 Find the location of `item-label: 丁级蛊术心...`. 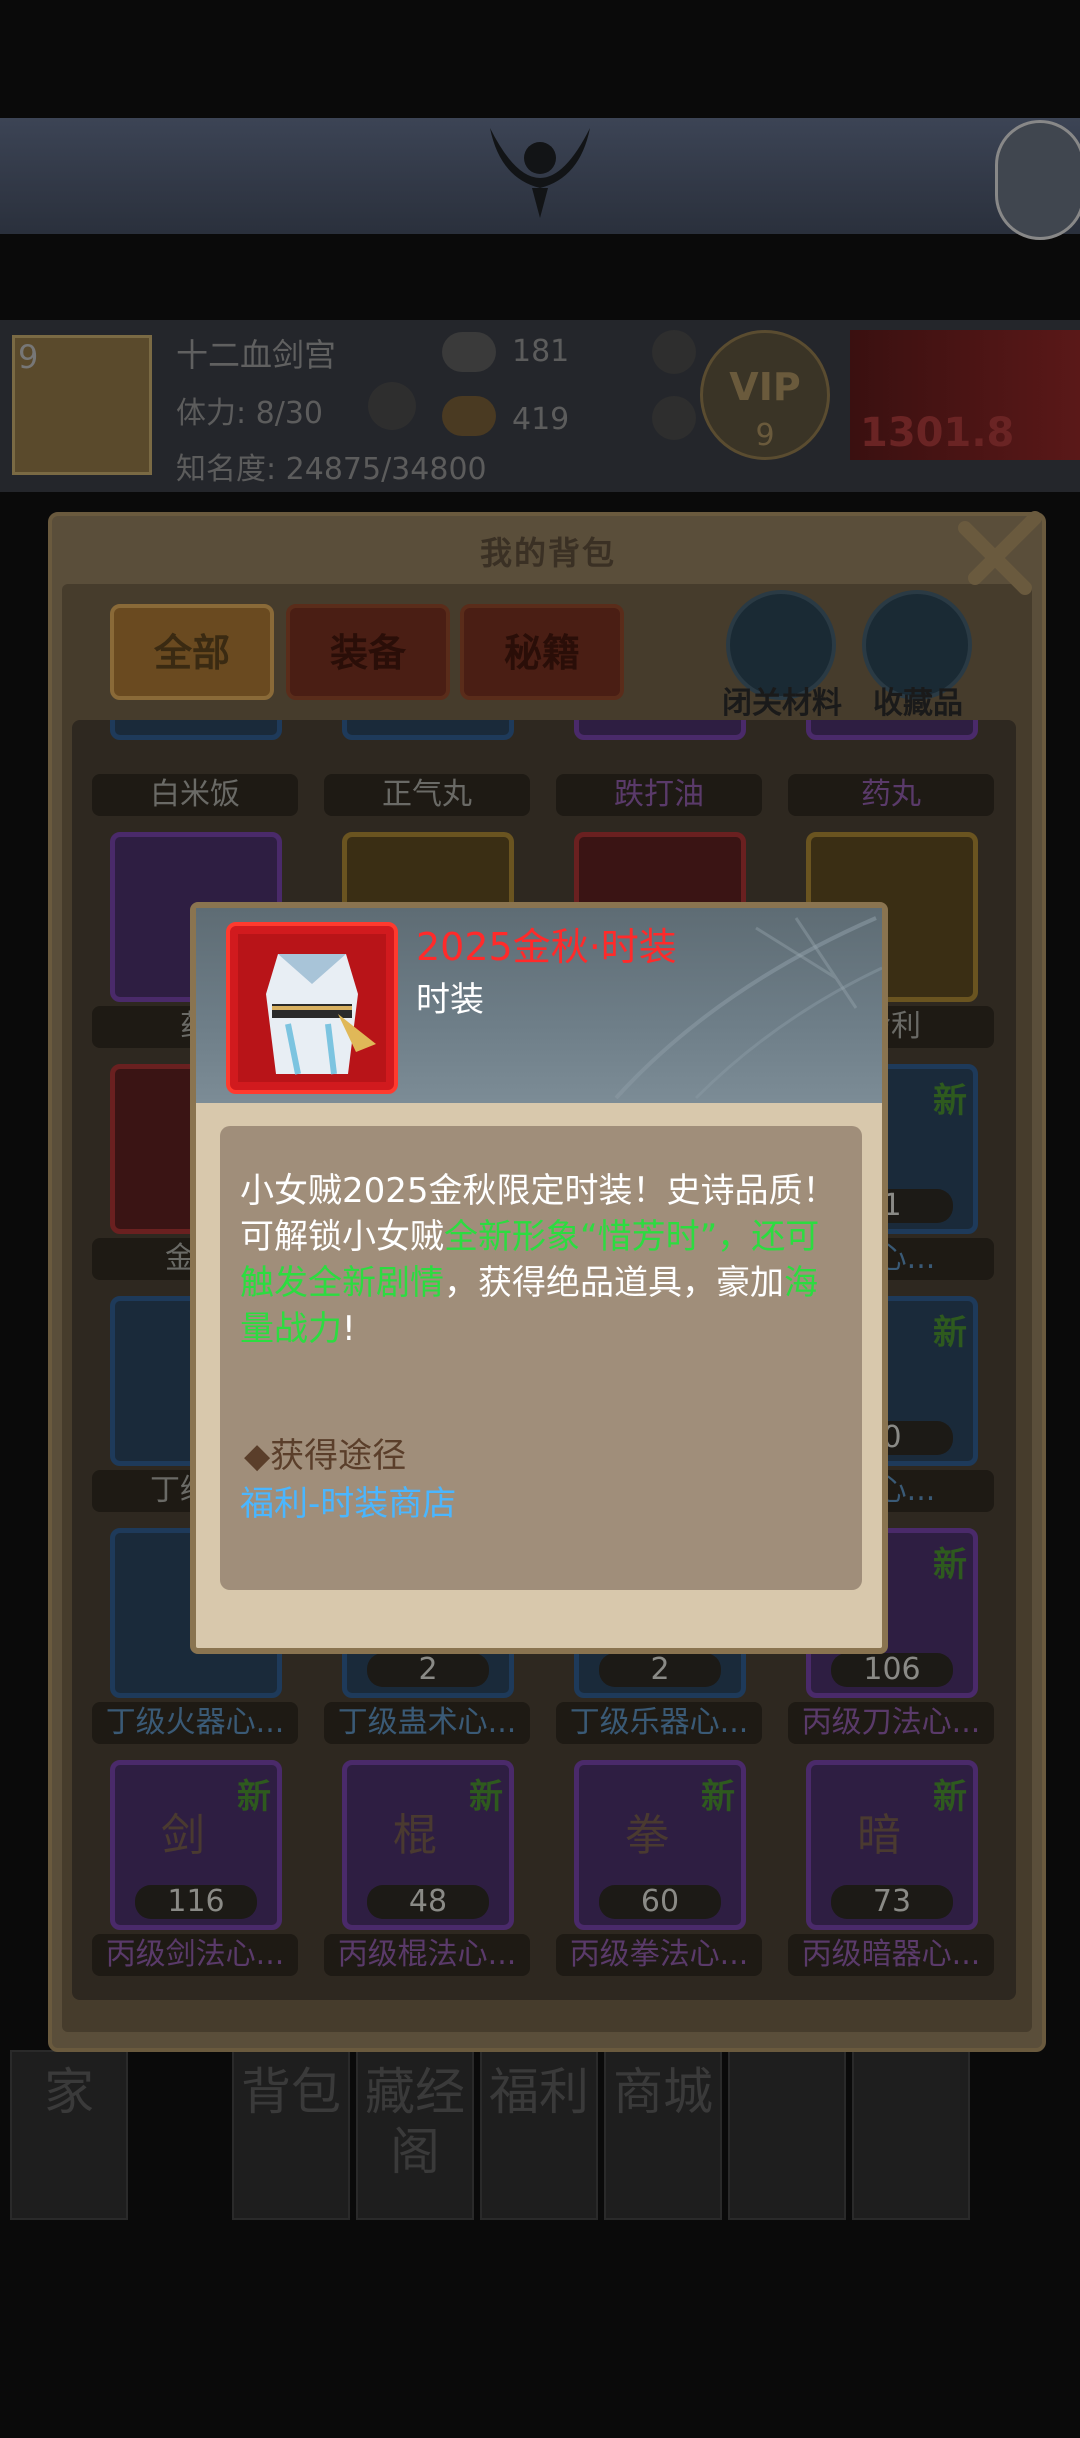

item-label: 丁级蛊术心... is located at coordinates (427, 1723).